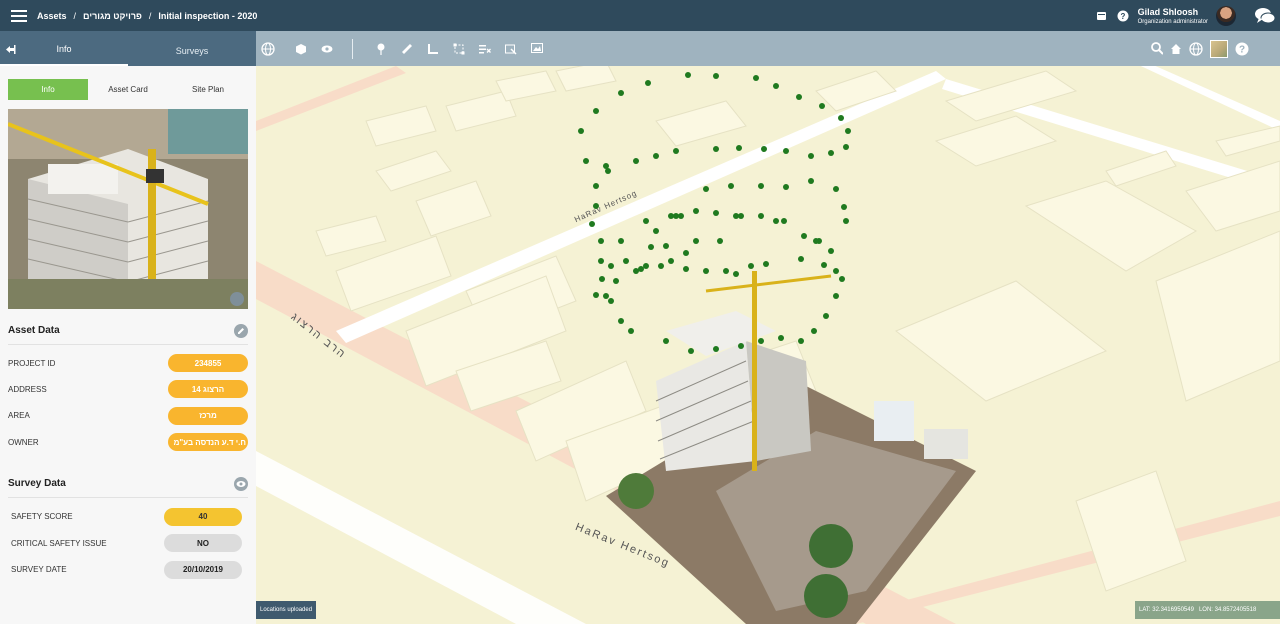  What do you see at coordinates (203, 516) in the screenshot?
I see `safety-score-value: 40` at bounding box center [203, 516].